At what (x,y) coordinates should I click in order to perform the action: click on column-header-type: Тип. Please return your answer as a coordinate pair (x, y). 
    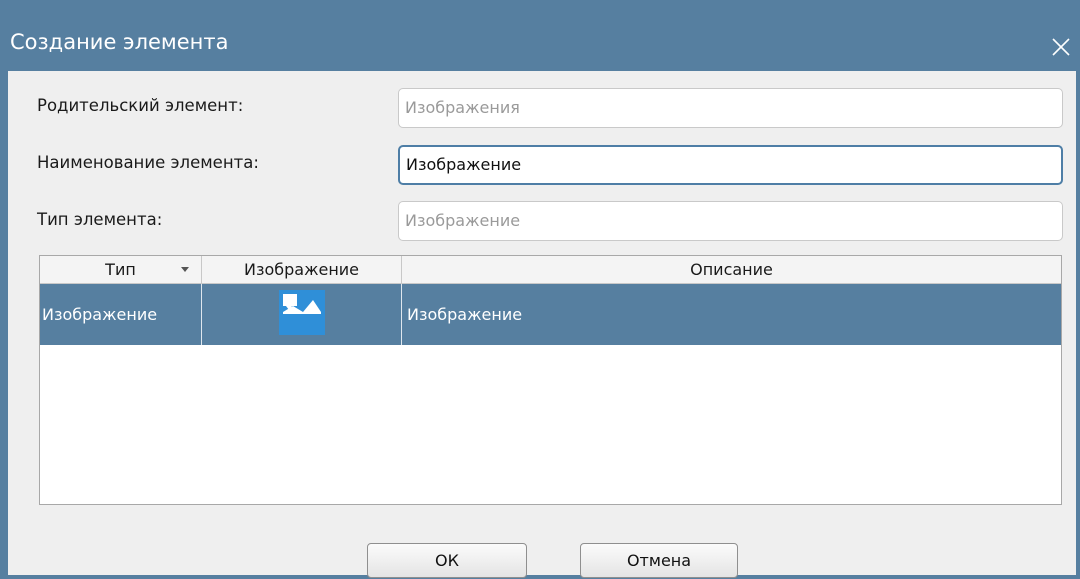
    Looking at the image, I should click on (121, 269).